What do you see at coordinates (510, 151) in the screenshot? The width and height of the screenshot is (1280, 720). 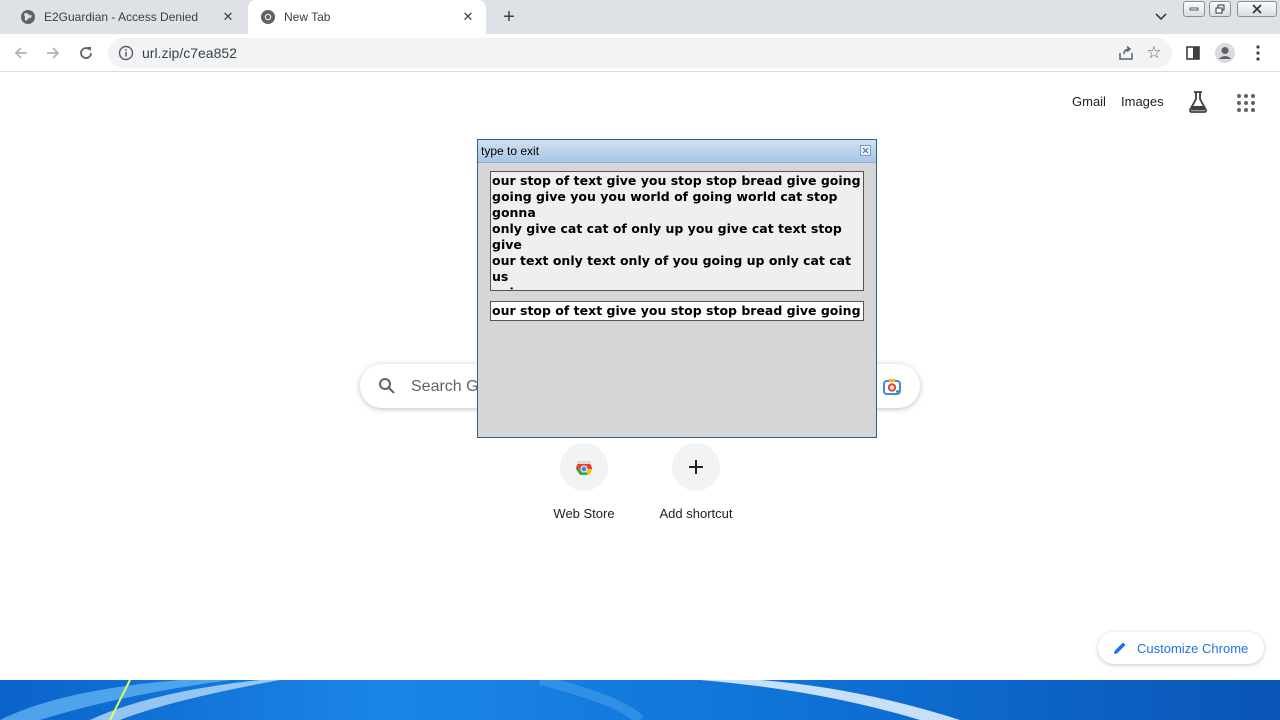 I see `dialog-title: type to exit` at bounding box center [510, 151].